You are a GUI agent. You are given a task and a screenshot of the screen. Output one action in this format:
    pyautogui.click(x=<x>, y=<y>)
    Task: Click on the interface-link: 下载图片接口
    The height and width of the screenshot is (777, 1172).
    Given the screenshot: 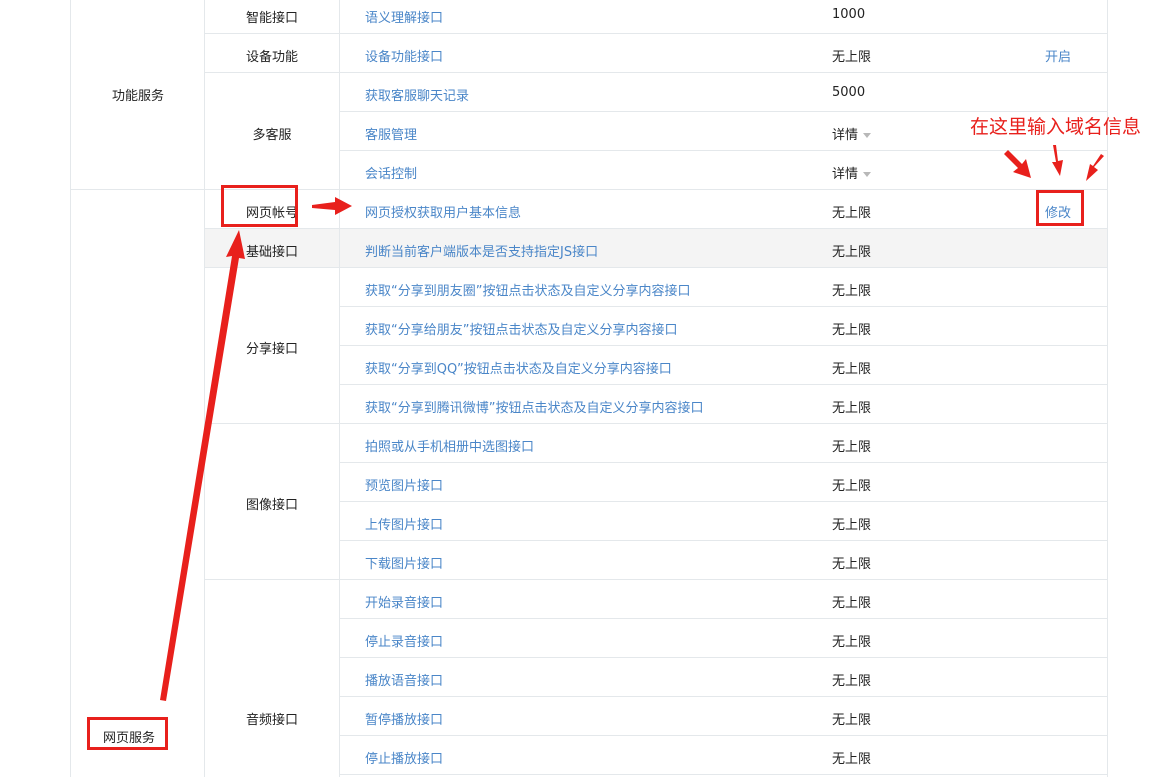 What is the action you would take?
    pyautogui.click(x=404, y=562)
    